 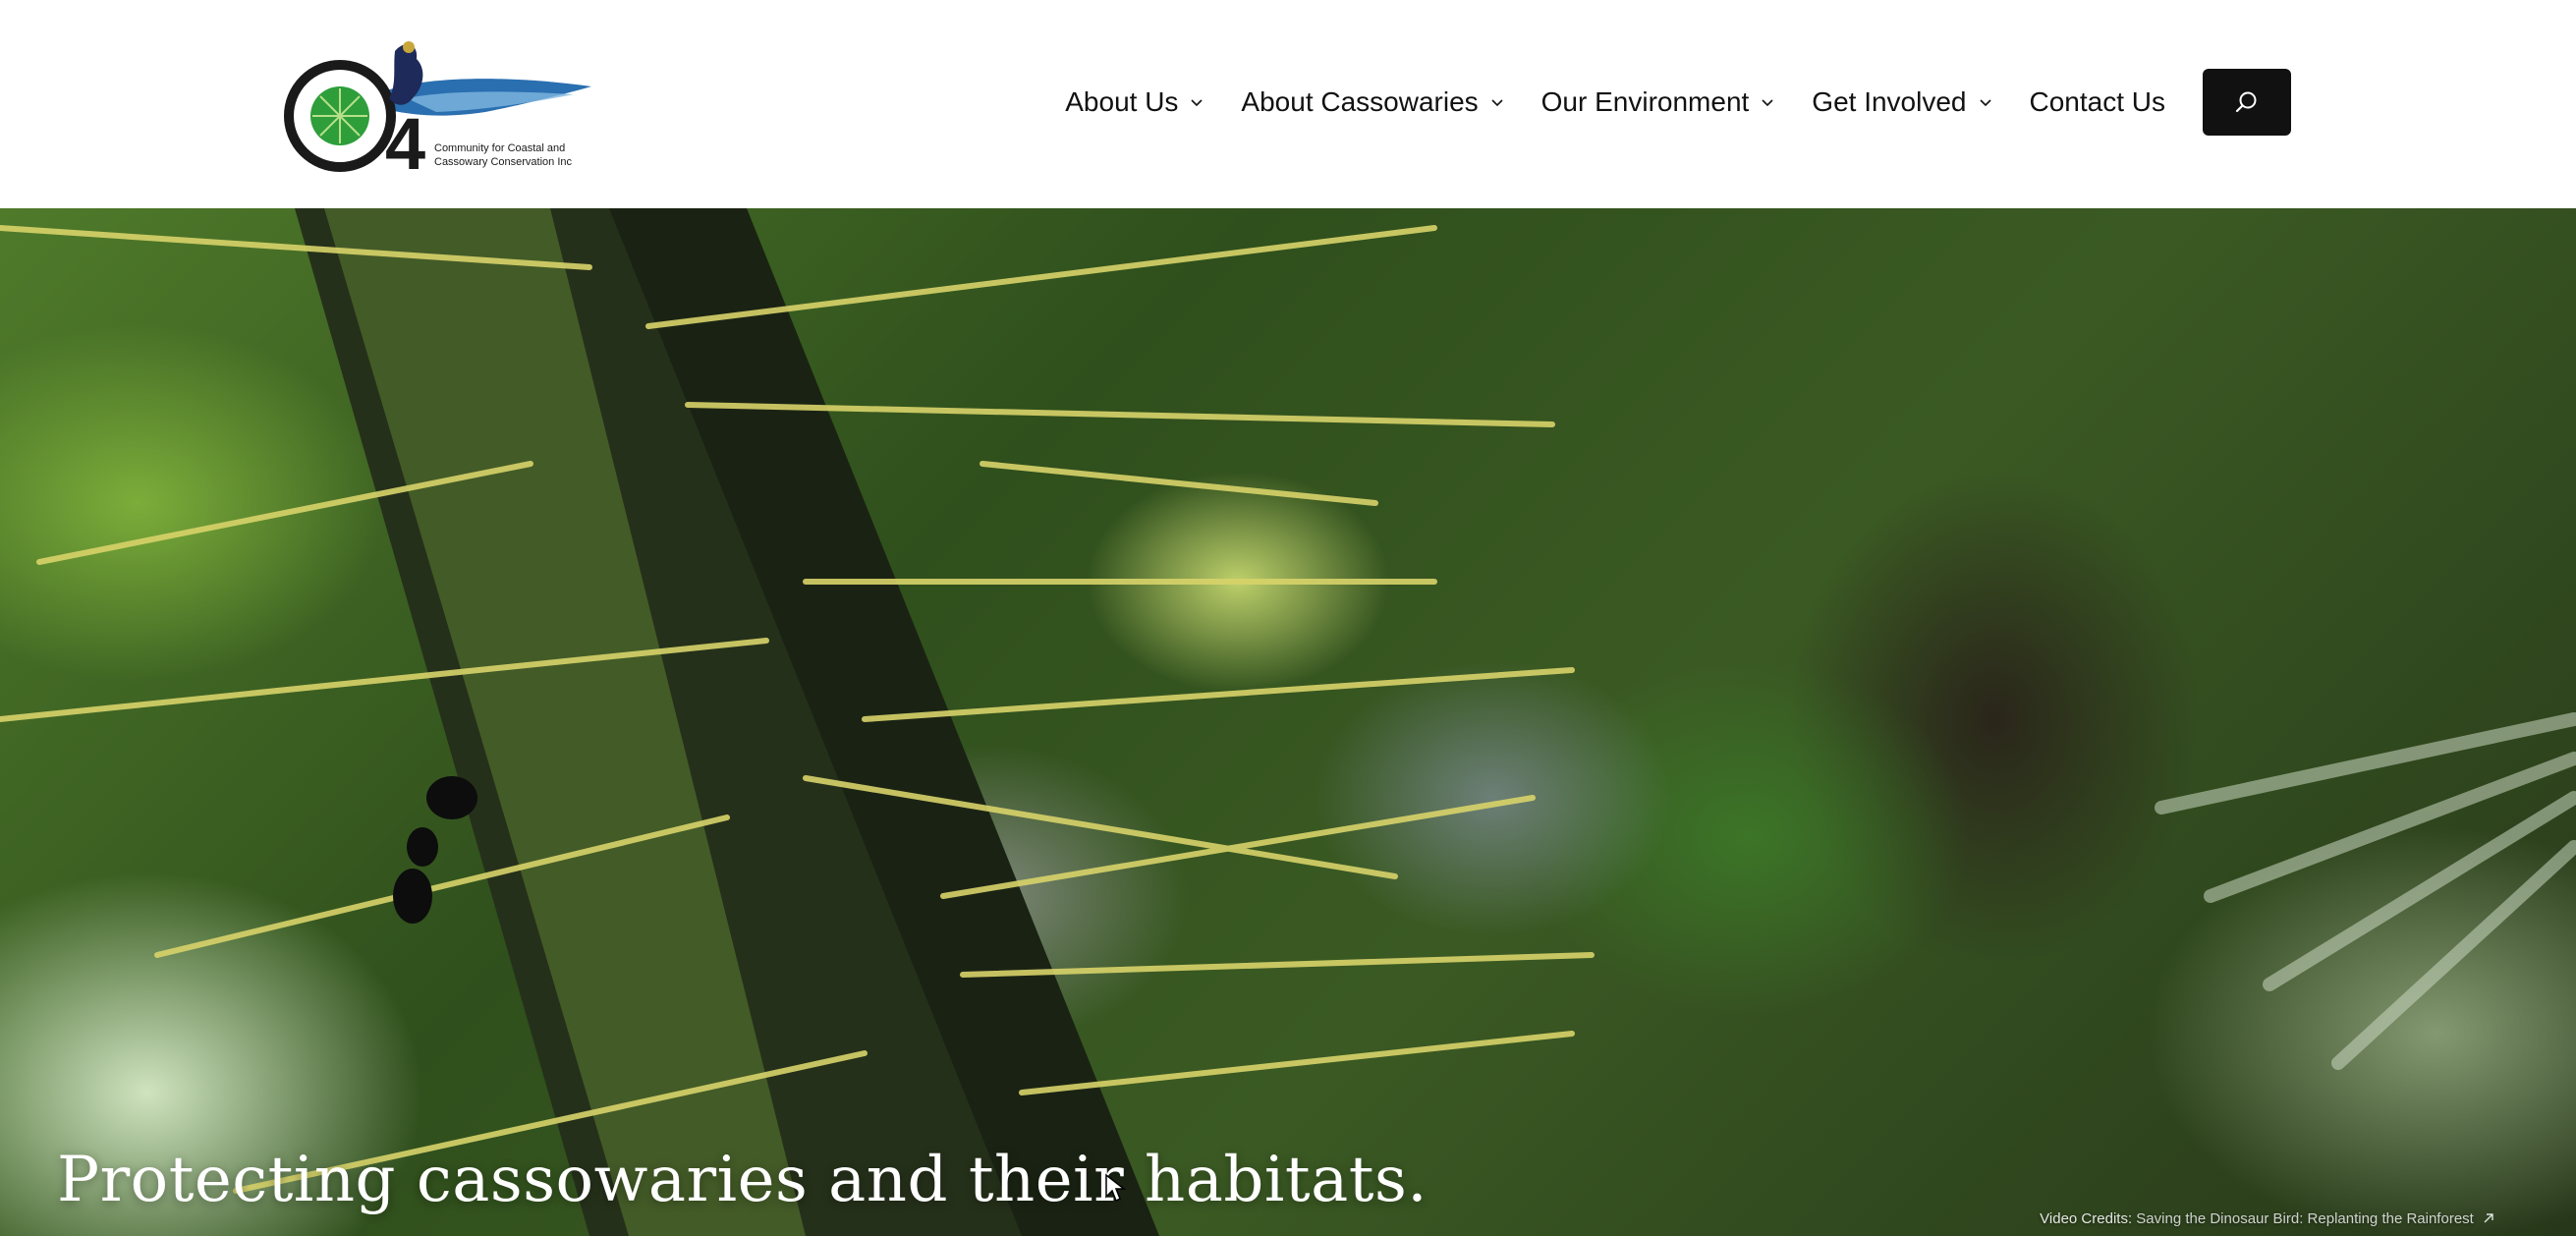 I want to click on nav-label: Get Involved, so click(x=1889, y=101).